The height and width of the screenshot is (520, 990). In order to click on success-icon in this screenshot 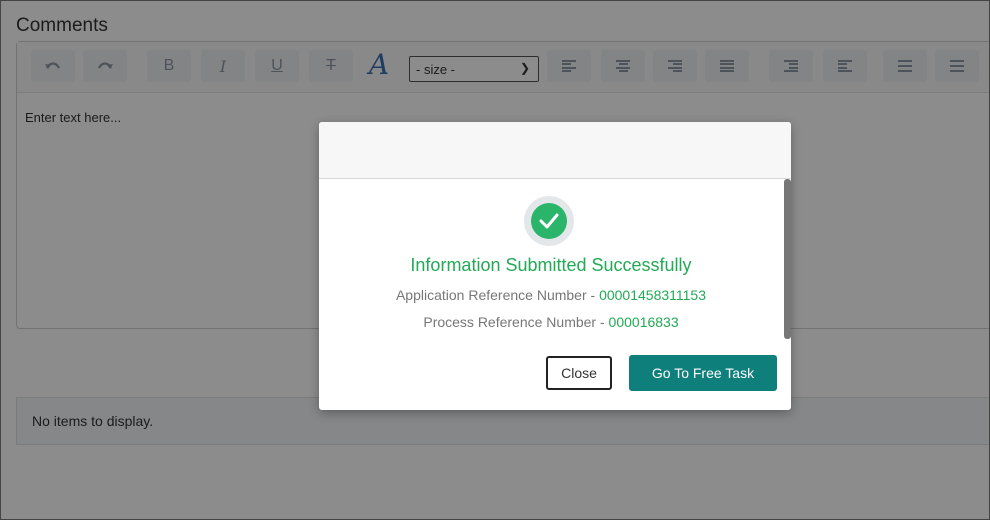, I will do `click(549, 221)`.